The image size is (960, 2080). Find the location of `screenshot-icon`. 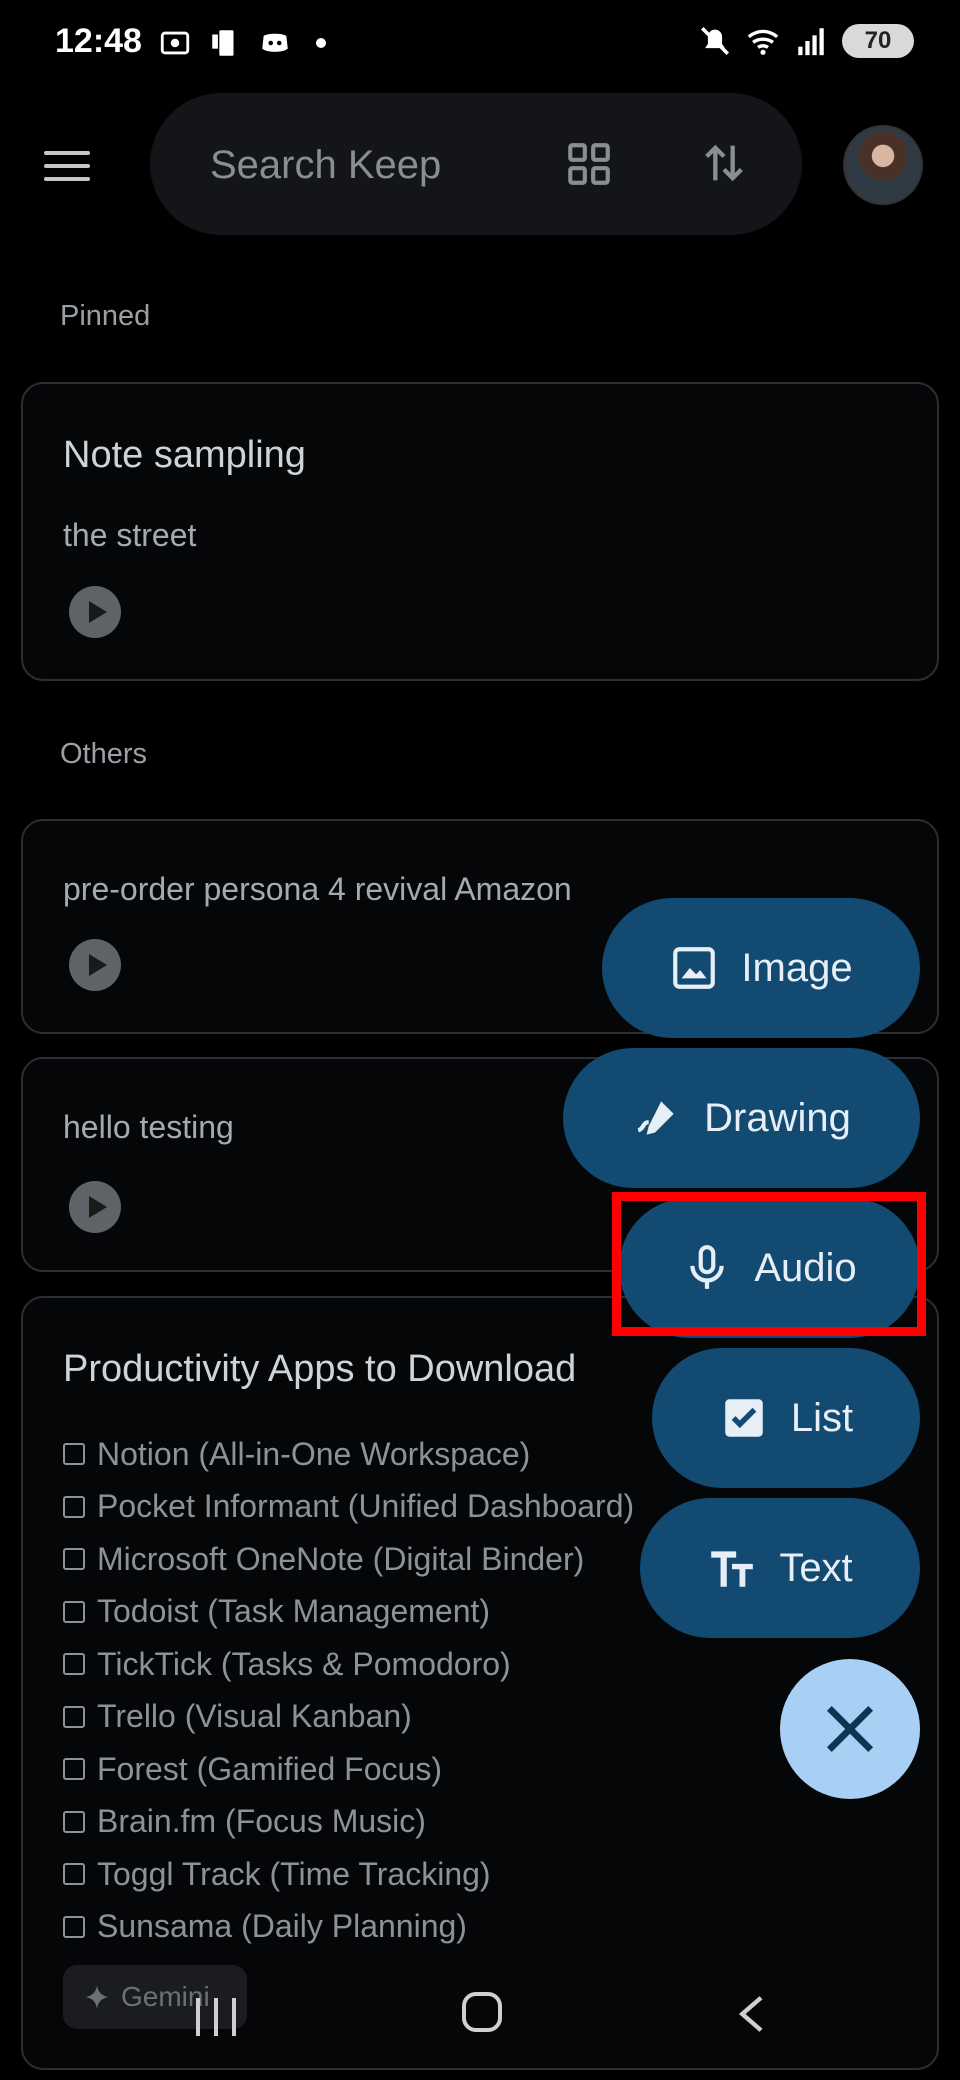

screenshot-icon is located at coordinates (175, 43).